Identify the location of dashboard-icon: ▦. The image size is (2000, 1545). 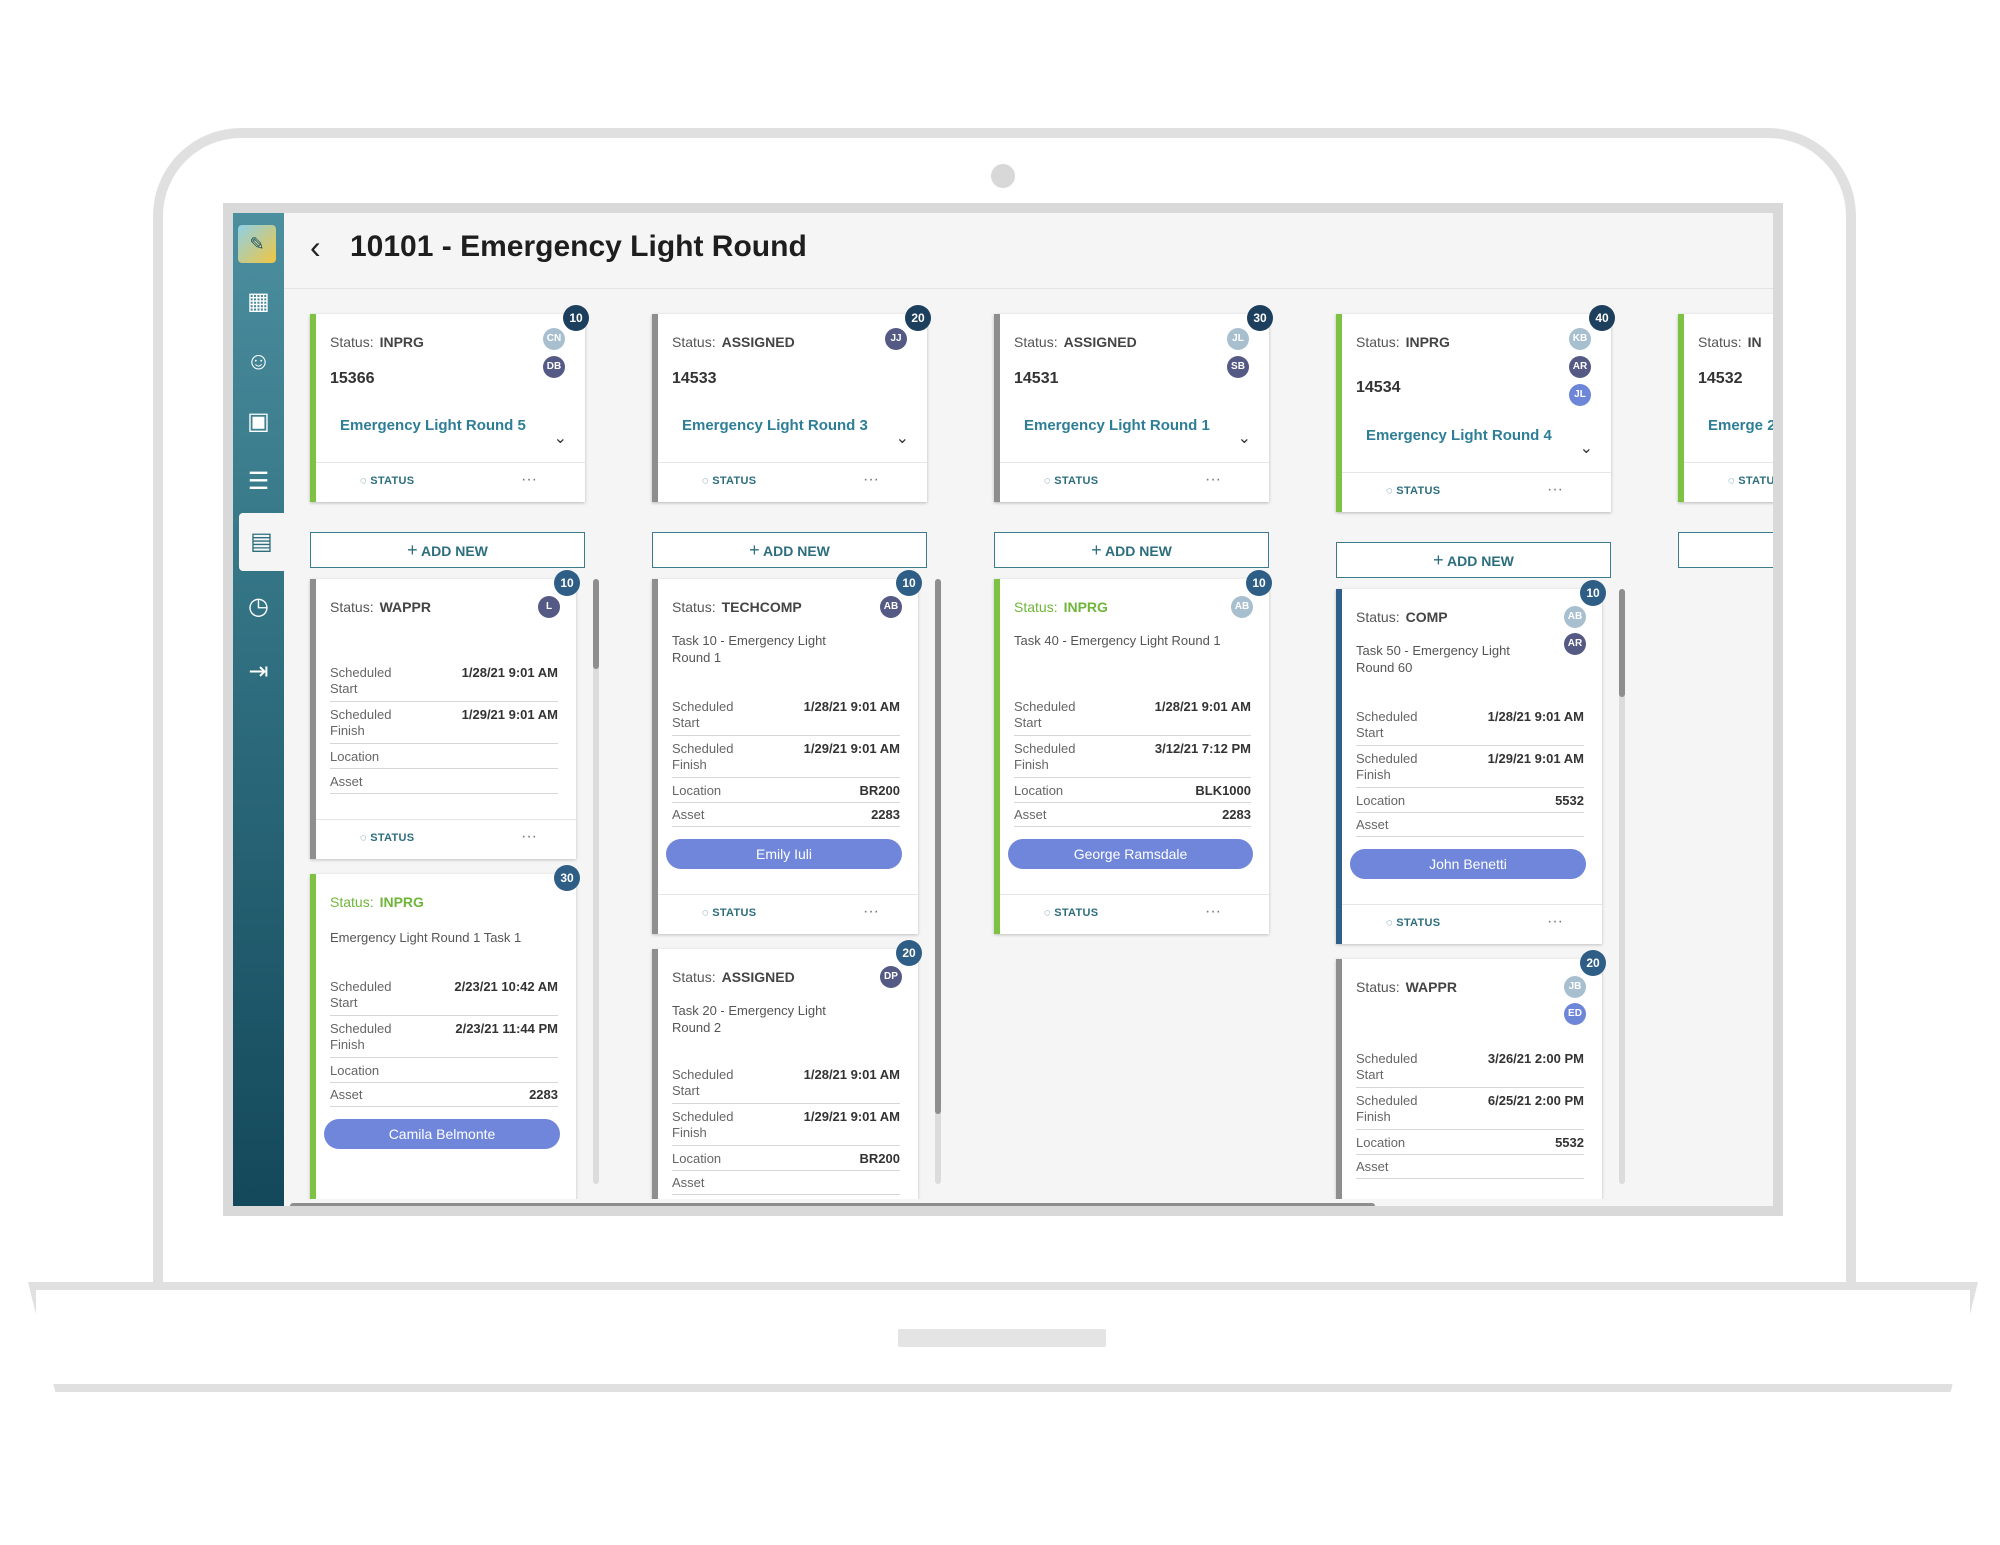
(258, 302).